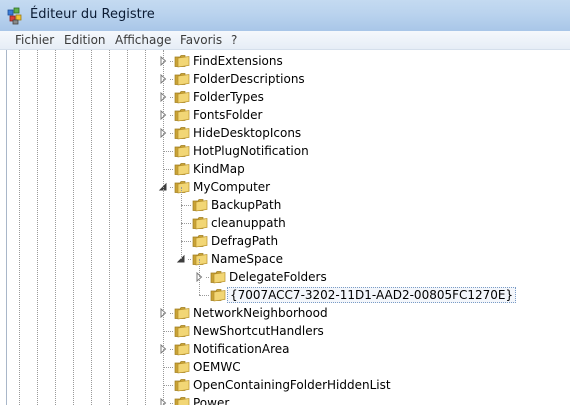 This screenshot has width=570, height=405. Describe the element at coordinates (217, 367) in the screenshot. I see `tree-node-label: OEMWC` at that location.